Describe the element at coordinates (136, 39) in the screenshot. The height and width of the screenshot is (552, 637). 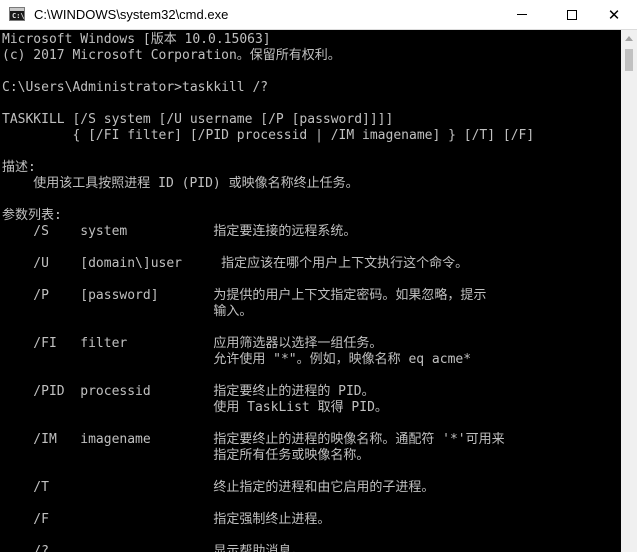
I see `console-line: Microsoft Windows [版本 10.0.15063]` at that location.